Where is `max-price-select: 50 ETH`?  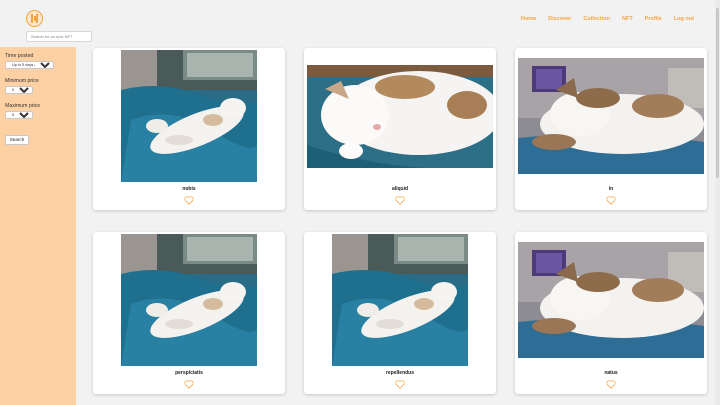
max-price-select: 50 ETH is located at coordinates (19, 115).